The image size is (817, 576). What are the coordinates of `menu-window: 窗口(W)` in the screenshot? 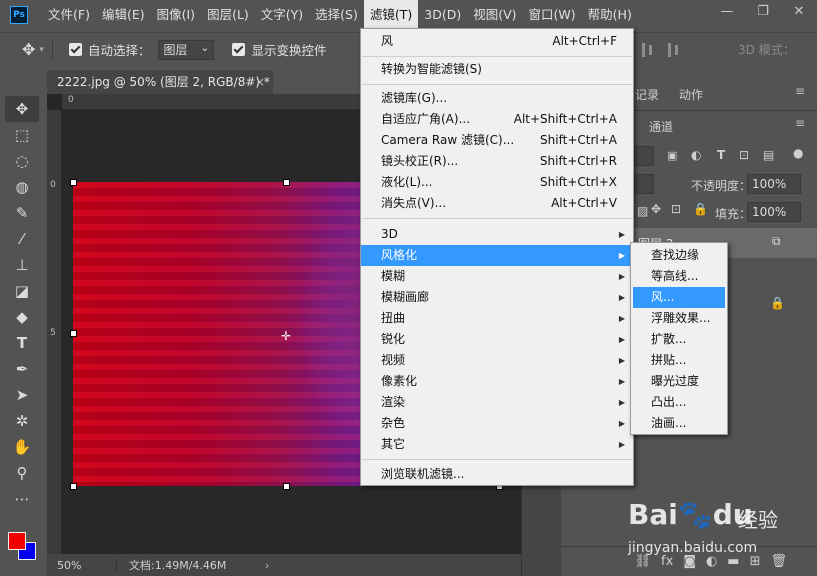 It's located at (552, 15).